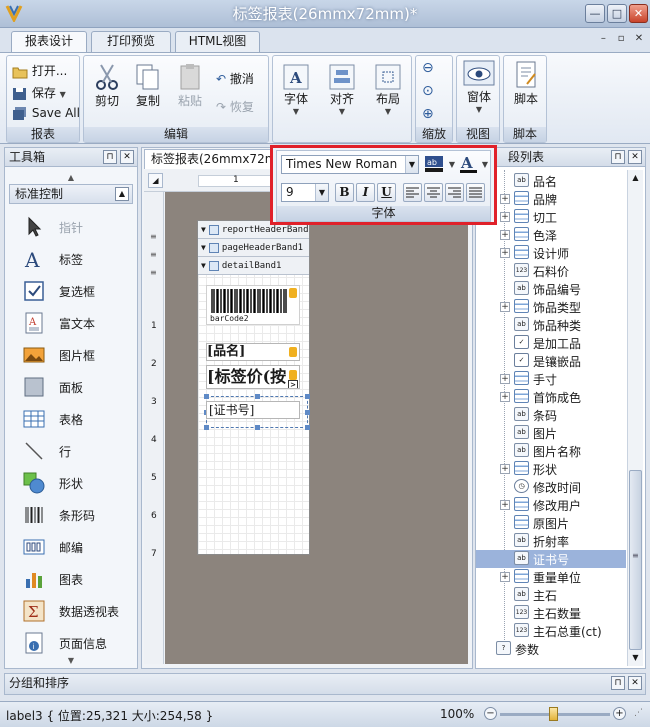 The height and width of the screenshot is (727, 650). I want to click on tool-panel: 面板, so click(79, 388).